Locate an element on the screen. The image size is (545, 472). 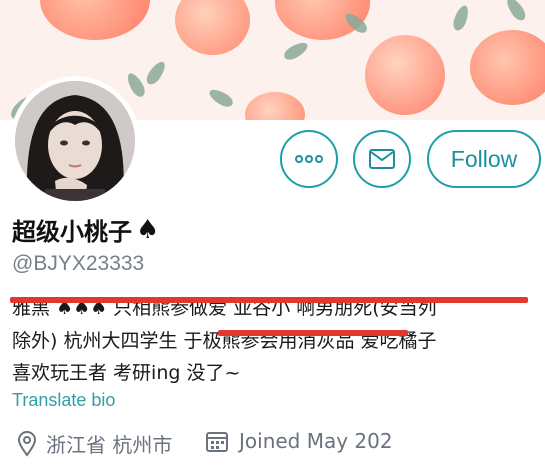
edge-fade is located at coordinates (500, 446).